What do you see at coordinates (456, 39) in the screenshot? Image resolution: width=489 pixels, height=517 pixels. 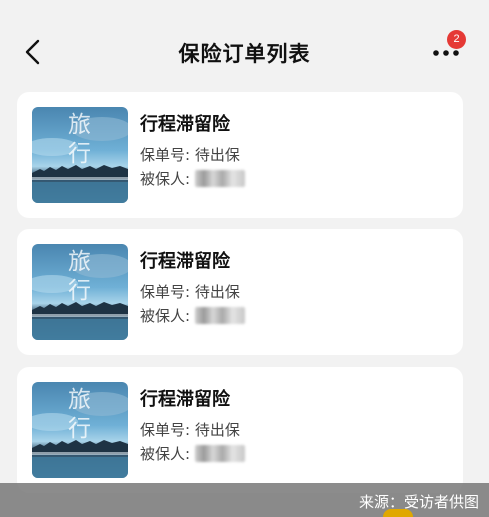 I see `notification-badge: 2` at bounding box center [456, 39].